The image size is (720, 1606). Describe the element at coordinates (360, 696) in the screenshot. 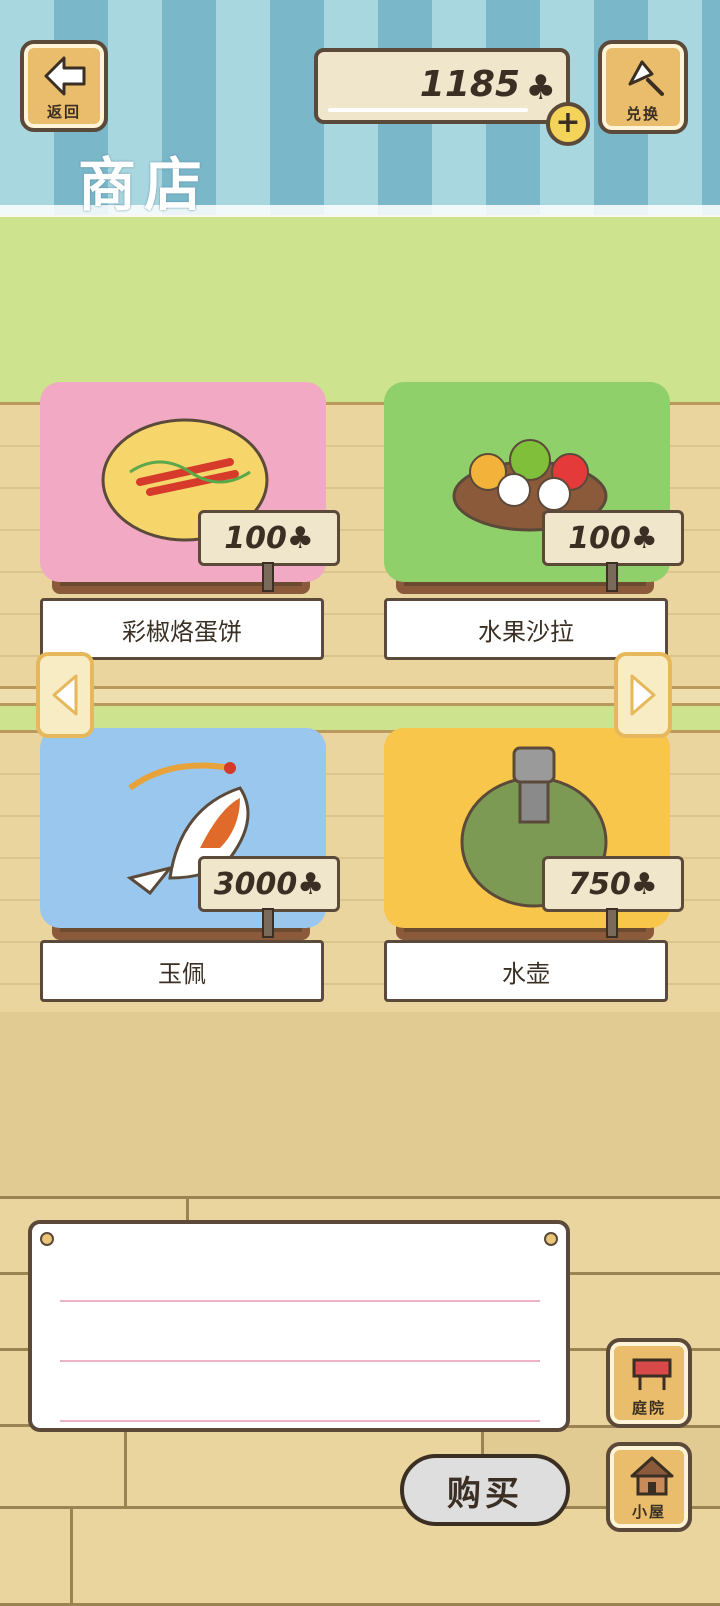

I see `shelf-top-lip` at that location.